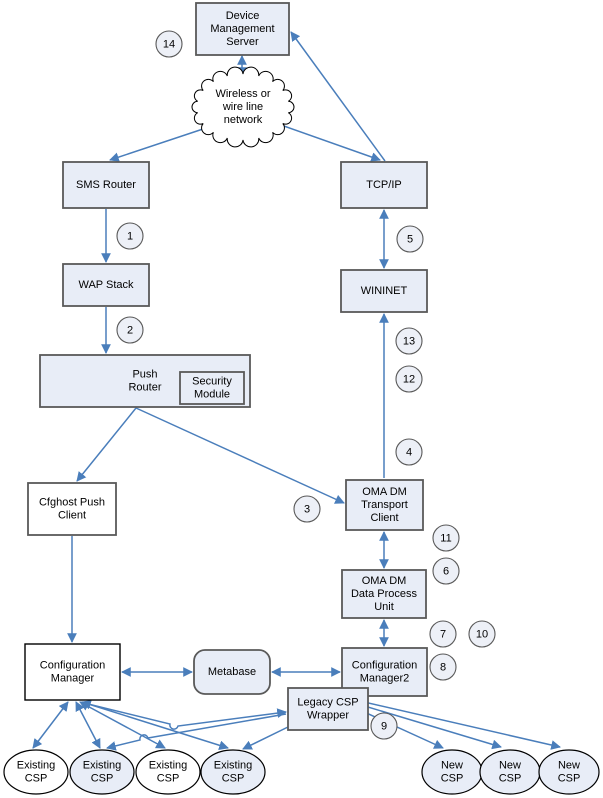 This screenshot has width=603, height=798. I want to click on node-label-wininet: WININET, so click(384, 291).